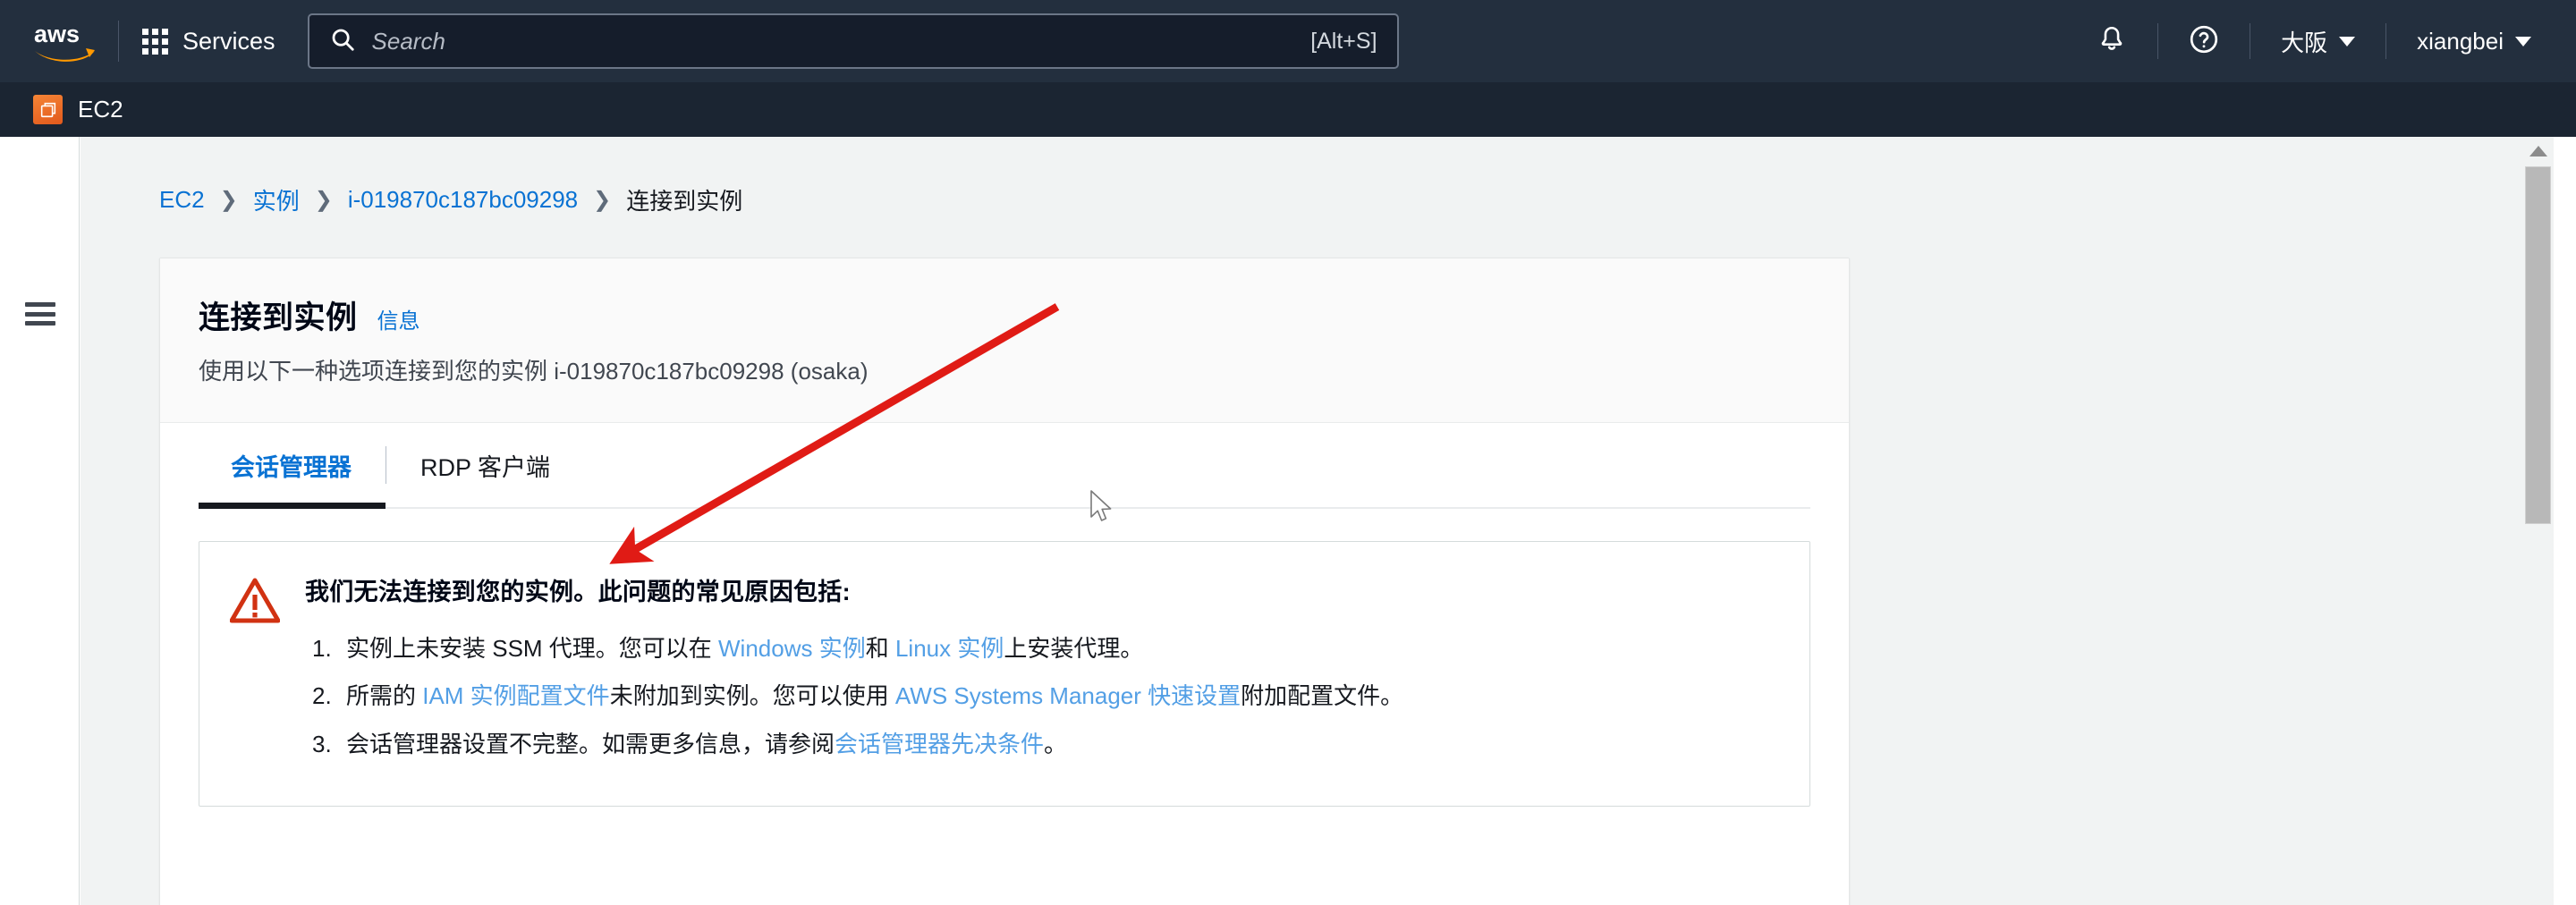 This screenshot has height=905, width=2576. I want to click on question-circle-icon, so click(2204, 42).